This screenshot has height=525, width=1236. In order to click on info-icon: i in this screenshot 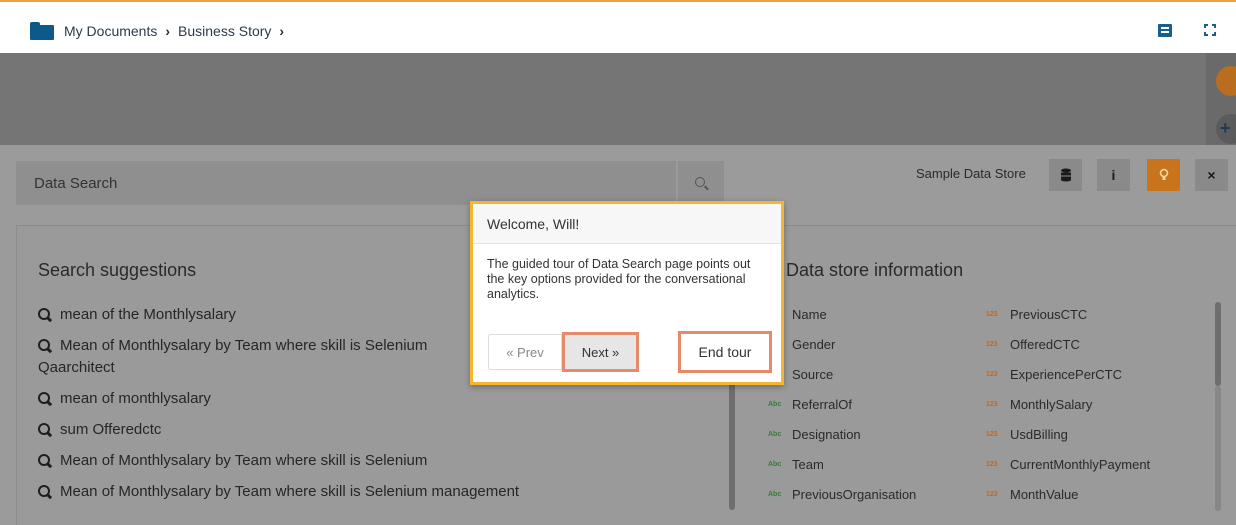, I will do `click(1113, 175)`.